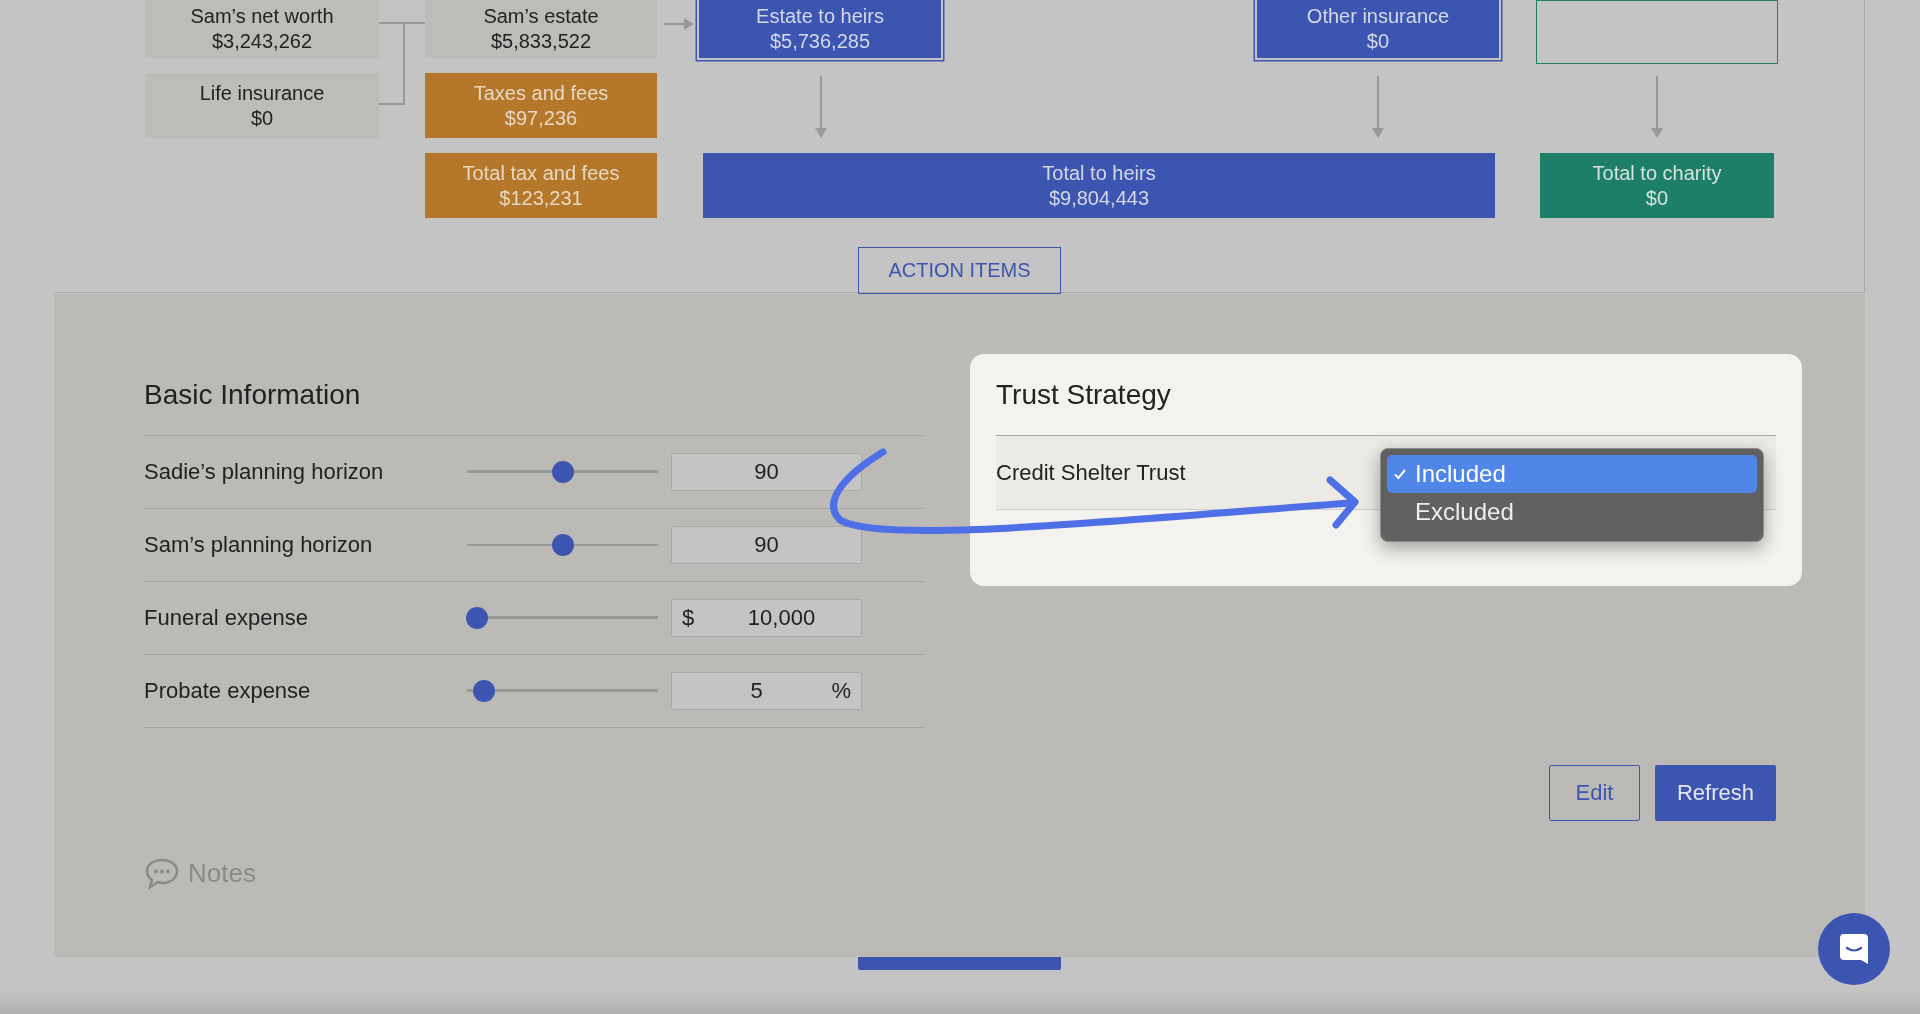 The image size is (1920, 1014). Describe the element at coordinates (1657, 185) in the screenshot. I see `charity-node: Total to charity $0` at that location.